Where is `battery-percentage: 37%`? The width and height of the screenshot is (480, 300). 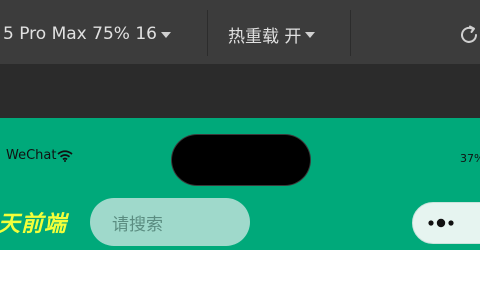
battery-percentage: 37% is located at coordinates (470, 158).